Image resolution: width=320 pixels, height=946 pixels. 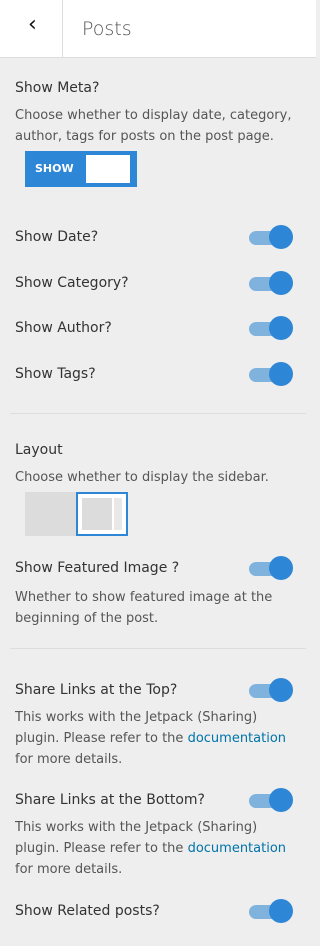 I want to click on show-date-toggle, so click(x=270, y=237).